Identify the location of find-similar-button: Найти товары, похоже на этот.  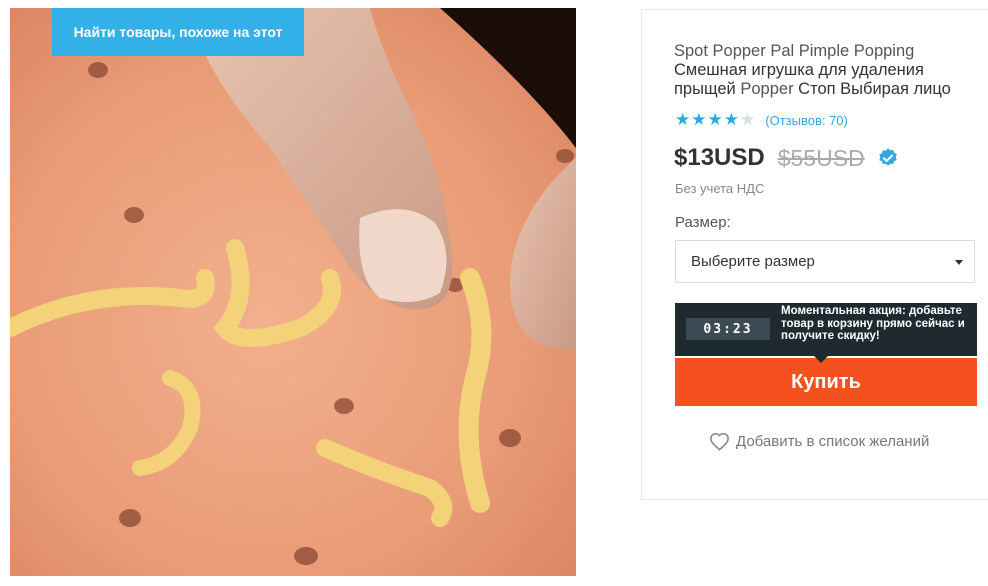
(178, 32).